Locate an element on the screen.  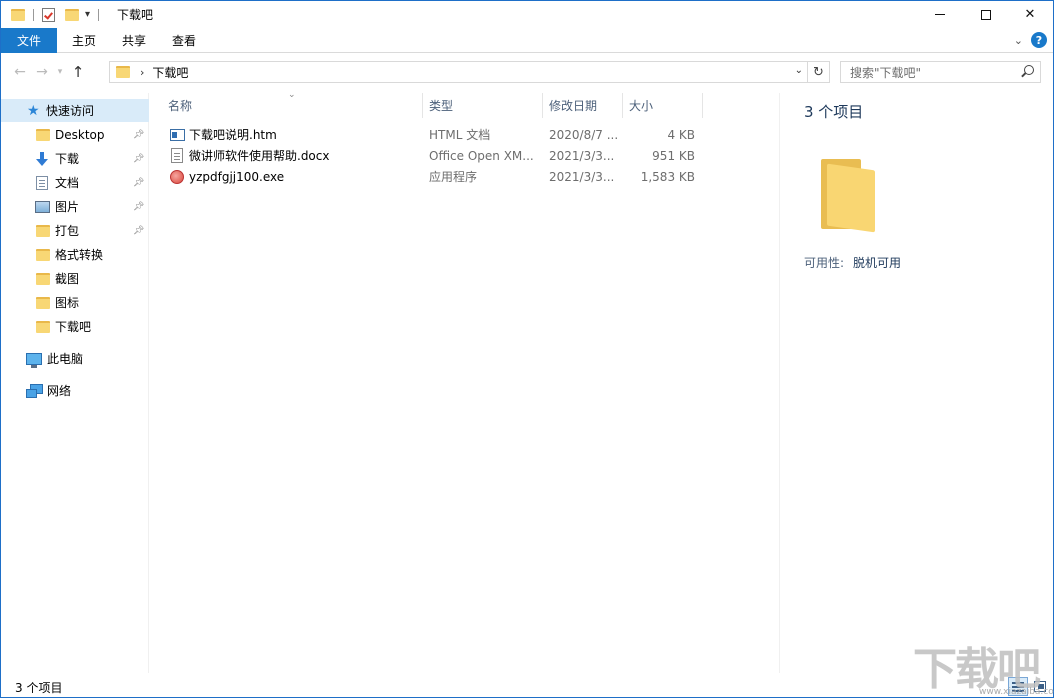
quick-access-toolbar: ▾ is located at coordinates (54, 14).